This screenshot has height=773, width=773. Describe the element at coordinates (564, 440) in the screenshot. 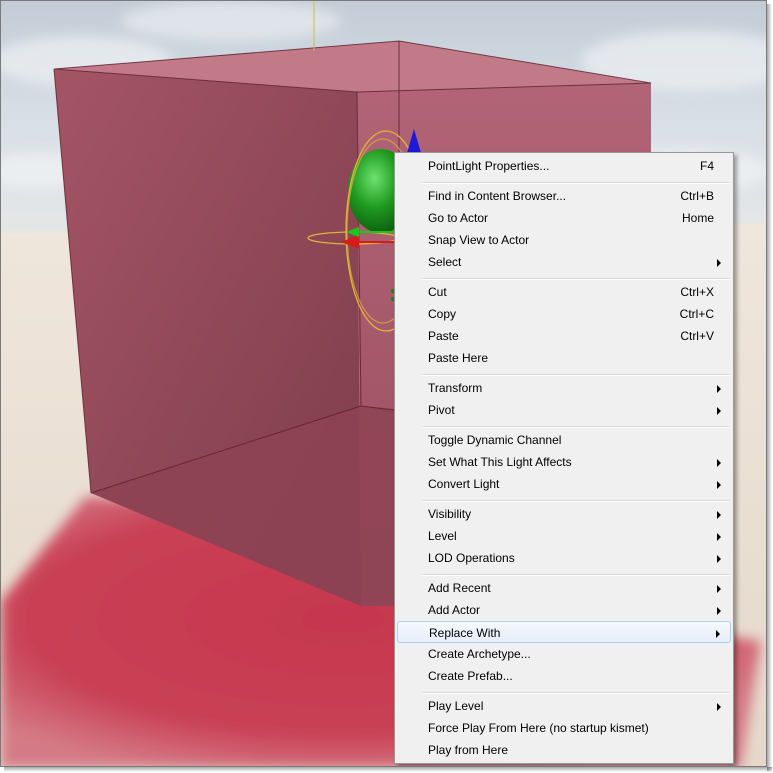

I see `menu-item-toggle-dynamic-channel: Toggle Dynamic Channel` at that location.